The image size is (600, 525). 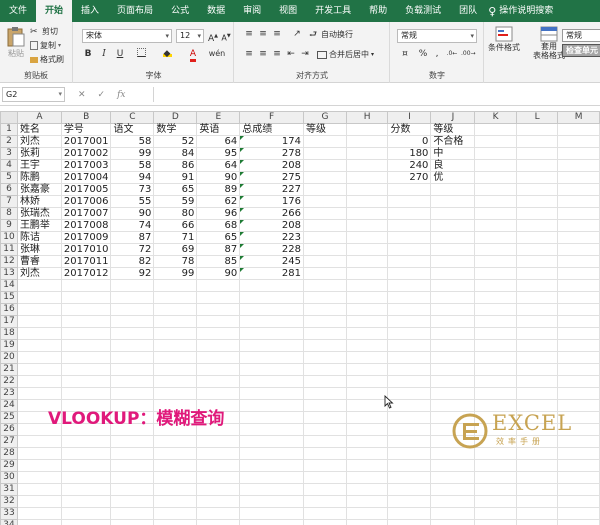 I want to click on cell: 66, so click(x=175, y=225).